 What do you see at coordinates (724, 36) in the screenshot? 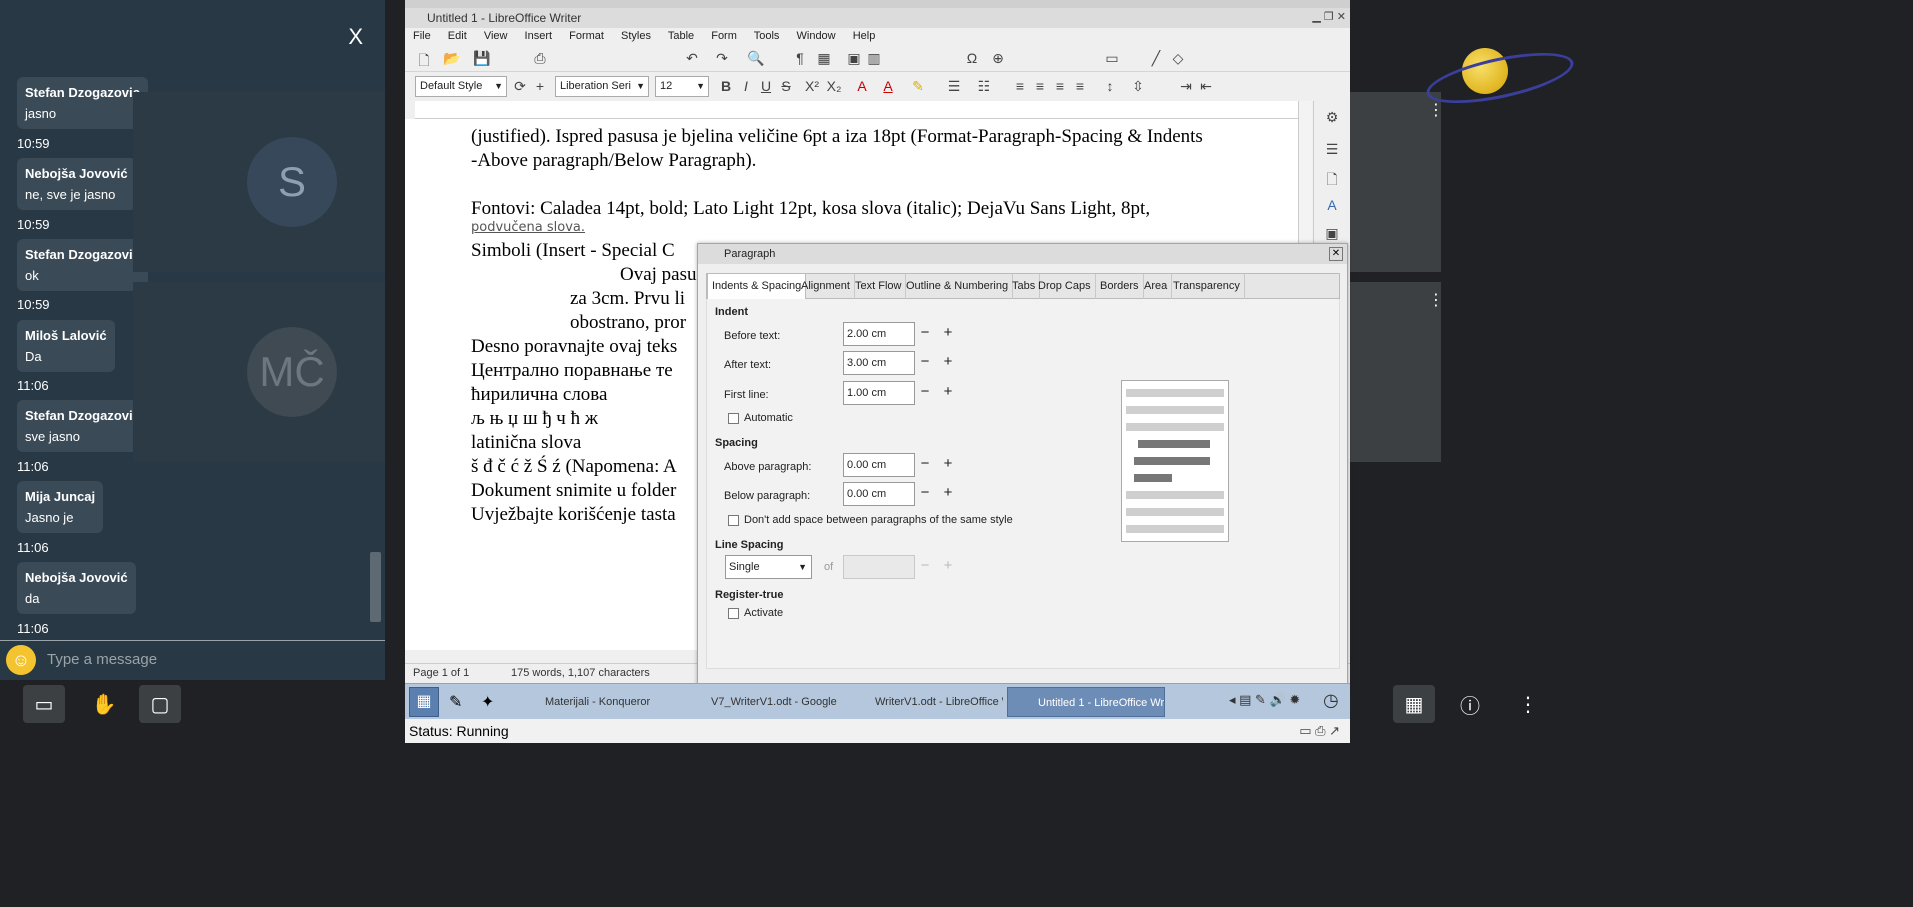
I see `menu-form: Form` at bounding box center [724, 36].